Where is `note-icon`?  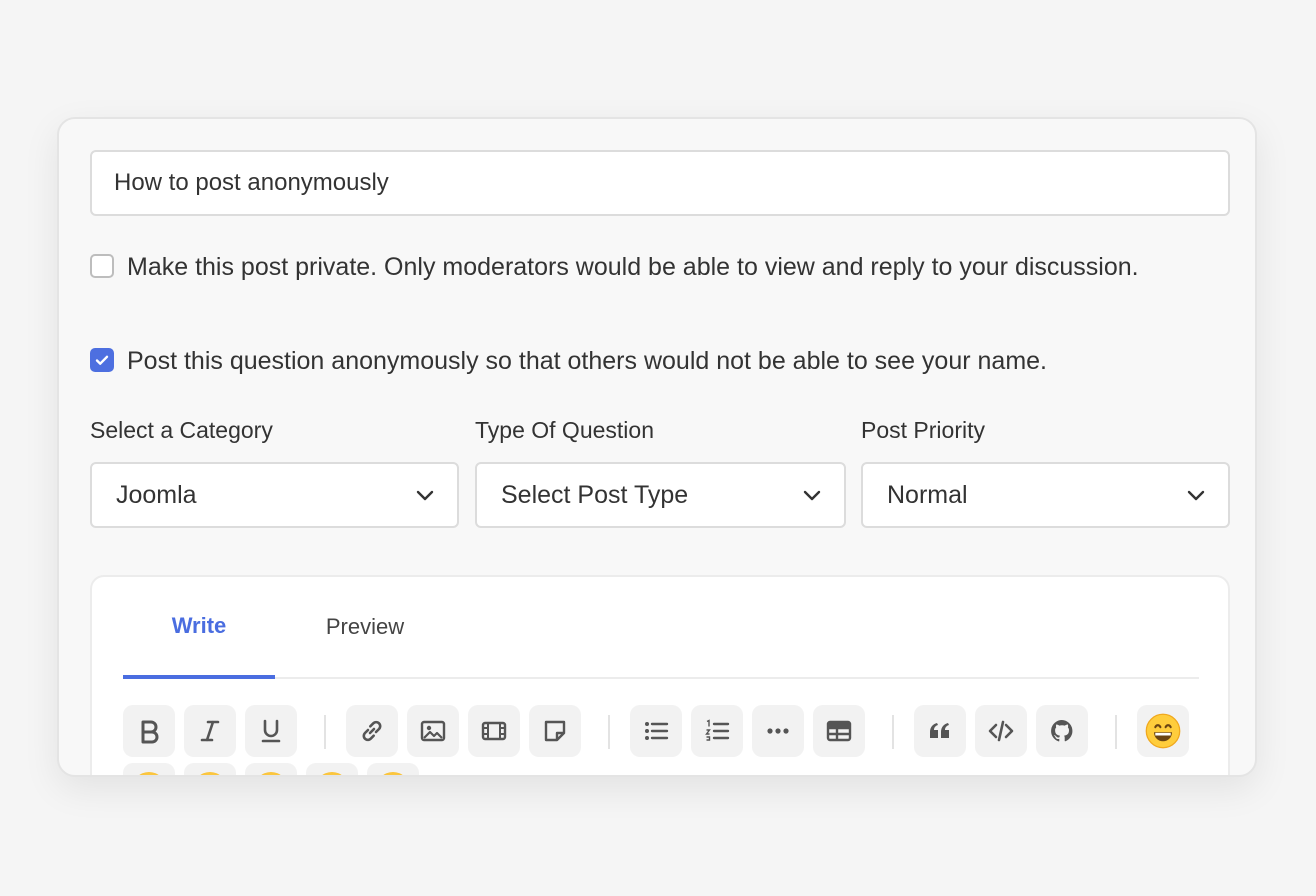 note-icon is located at coordinates (555, 731).